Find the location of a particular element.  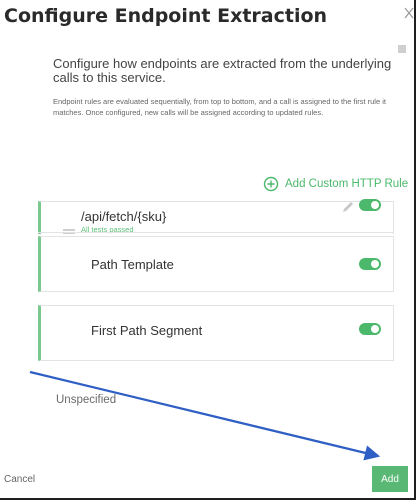

close-icon is located at coordinates (409, 13).